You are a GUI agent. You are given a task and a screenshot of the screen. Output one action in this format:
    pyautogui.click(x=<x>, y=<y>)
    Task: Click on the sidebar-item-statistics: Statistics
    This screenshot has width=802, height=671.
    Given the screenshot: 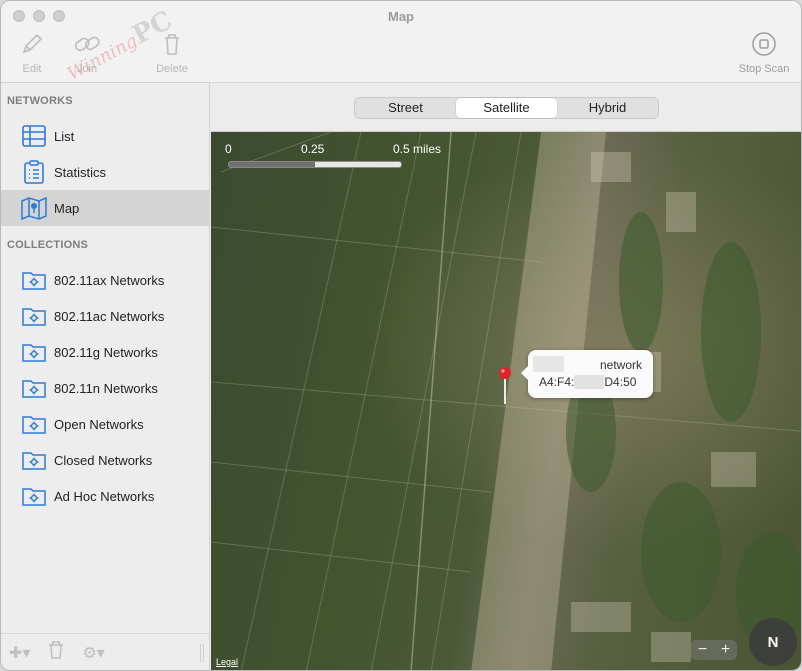 What is the action you would take?
    pyautogui.click(x=105, y=172)
    